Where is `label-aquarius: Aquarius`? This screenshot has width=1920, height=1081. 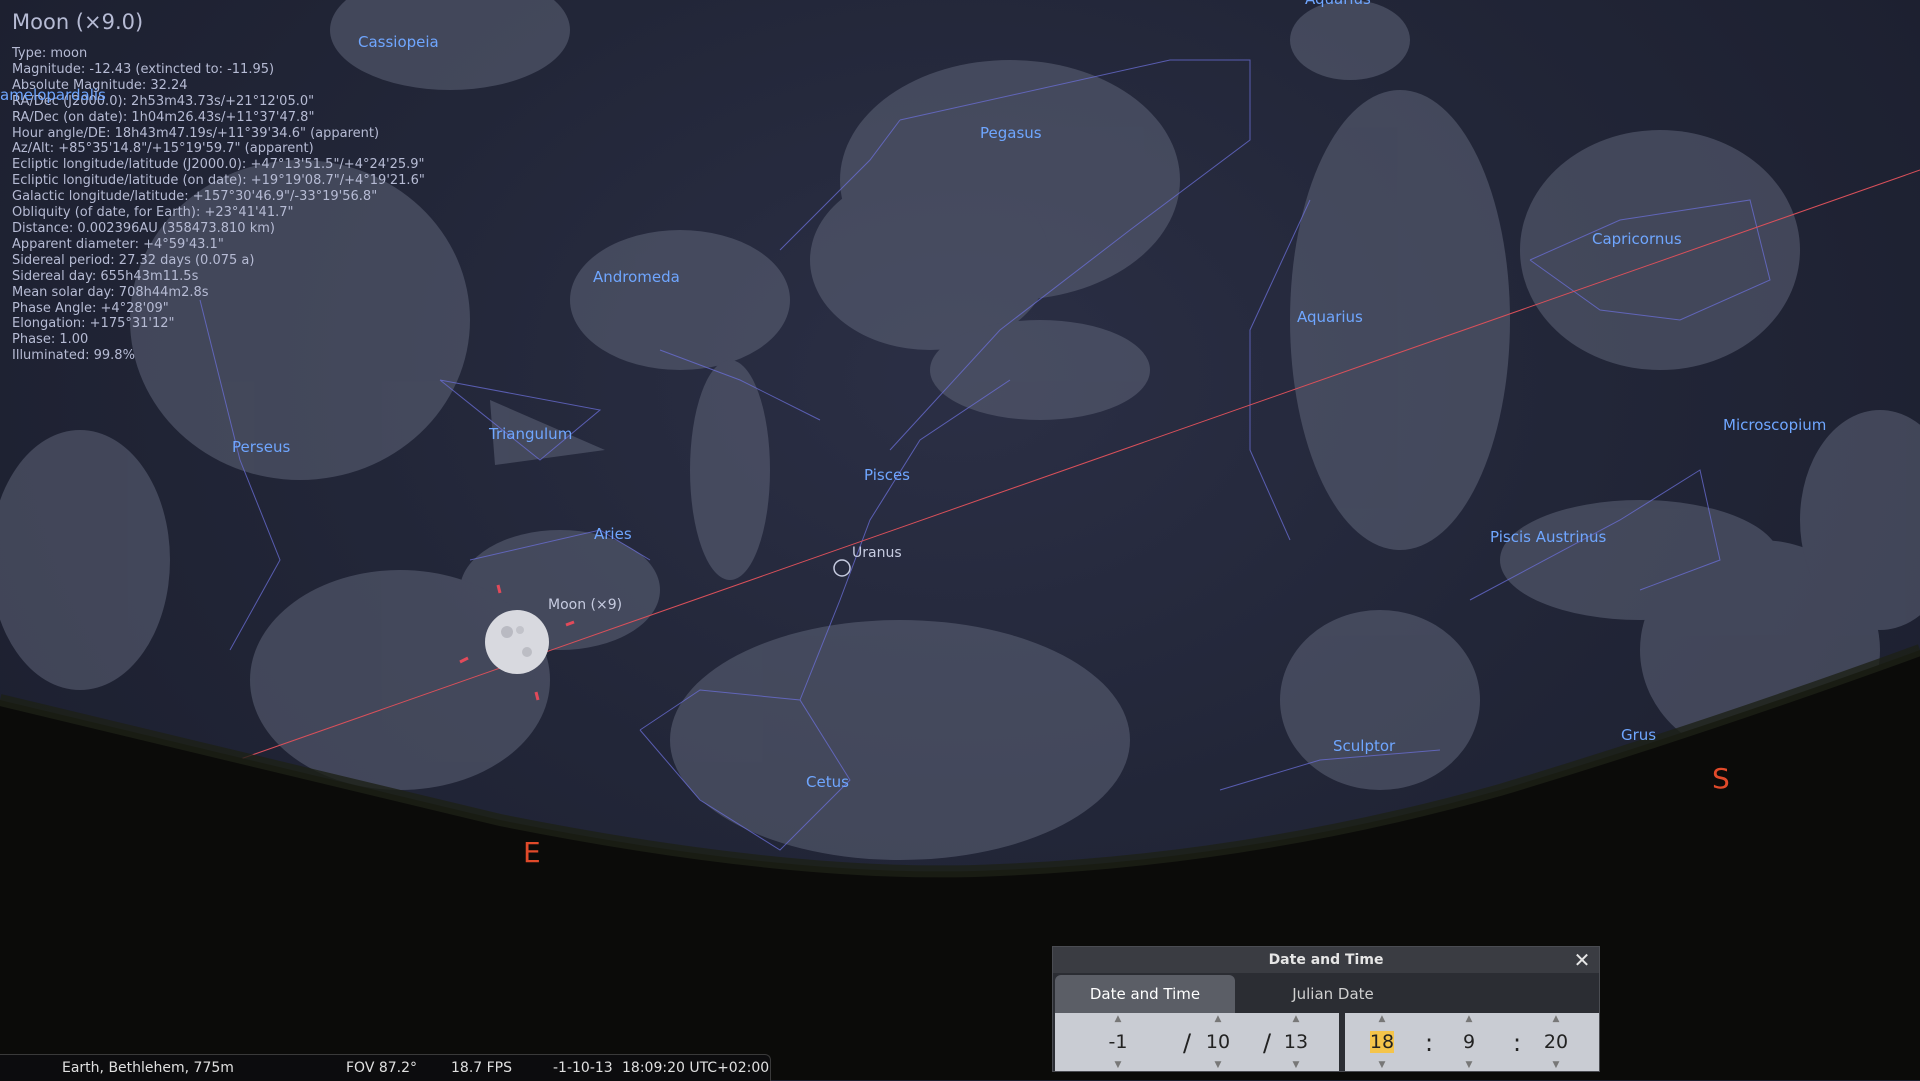
label-aquarius: Aquarius is located at coordinates (1330, 317).